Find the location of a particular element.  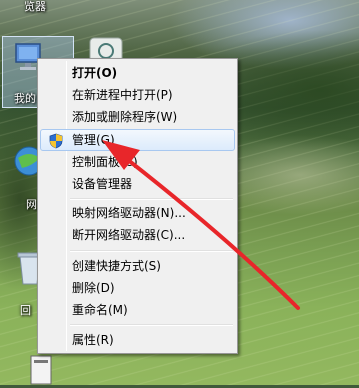

document-icon is located at coordinates (41, 371).